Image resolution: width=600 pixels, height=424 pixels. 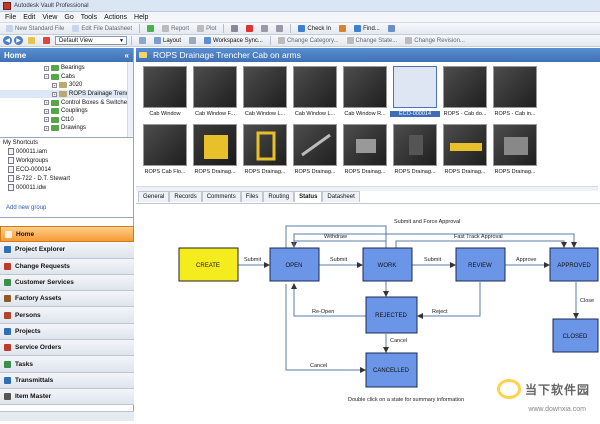 What do you see at coordinates (154, 196) in the screenshot?
I see `tab-general: General` at bounding box center [154, 196].